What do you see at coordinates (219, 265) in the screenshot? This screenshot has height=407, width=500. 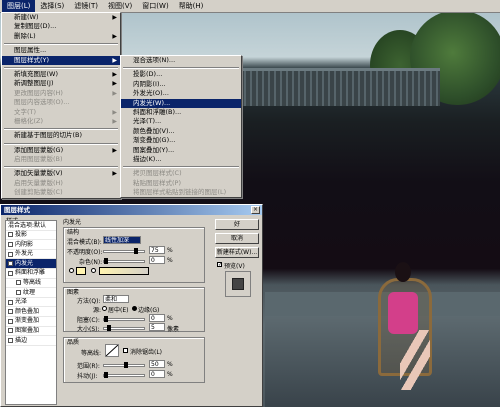 I see `preview-checkbox: ✓` at bounding box center [219, 265].